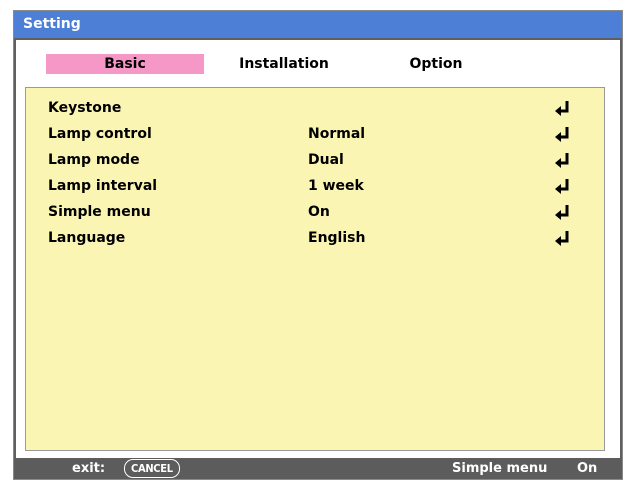 This screenshot has height=487, width=636. What do you see at coordinates (99, 212) in the screenshot?
I see `menu-item-label: Simple menu` at bounding box center [99, 212].